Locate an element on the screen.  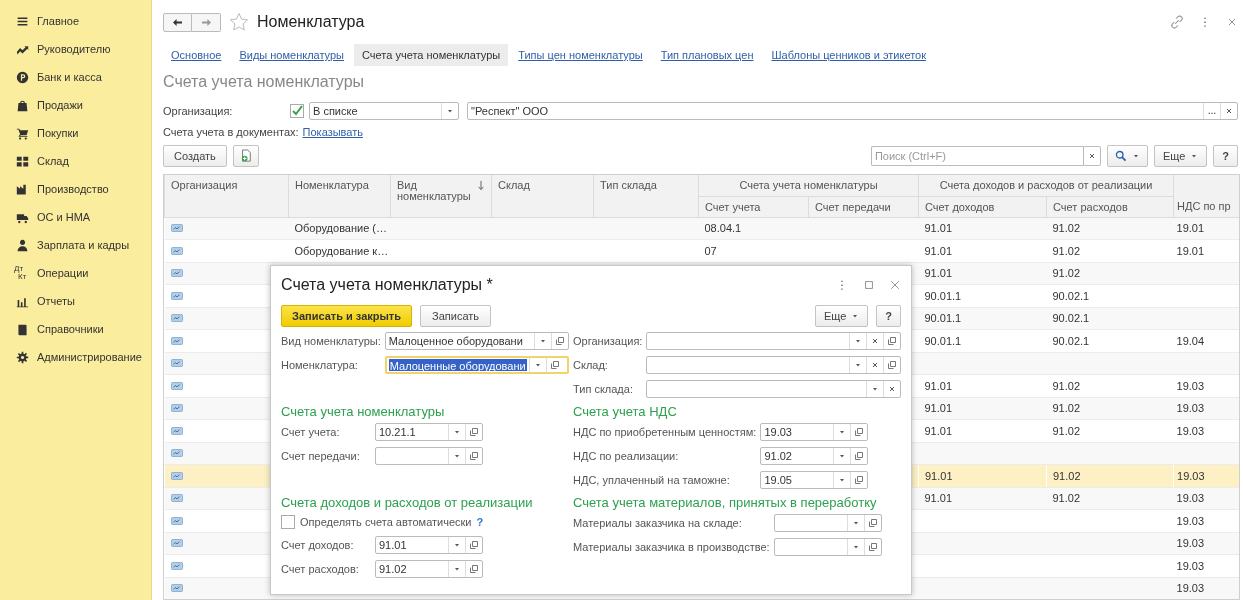
tab: Основное is located at coordinates (196, 55).